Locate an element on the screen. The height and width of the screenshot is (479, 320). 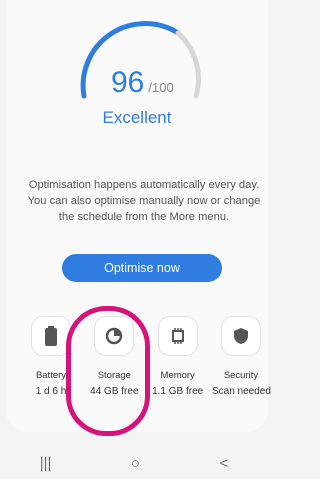
score-display: 96/100 is located at coordinates (161, 83).